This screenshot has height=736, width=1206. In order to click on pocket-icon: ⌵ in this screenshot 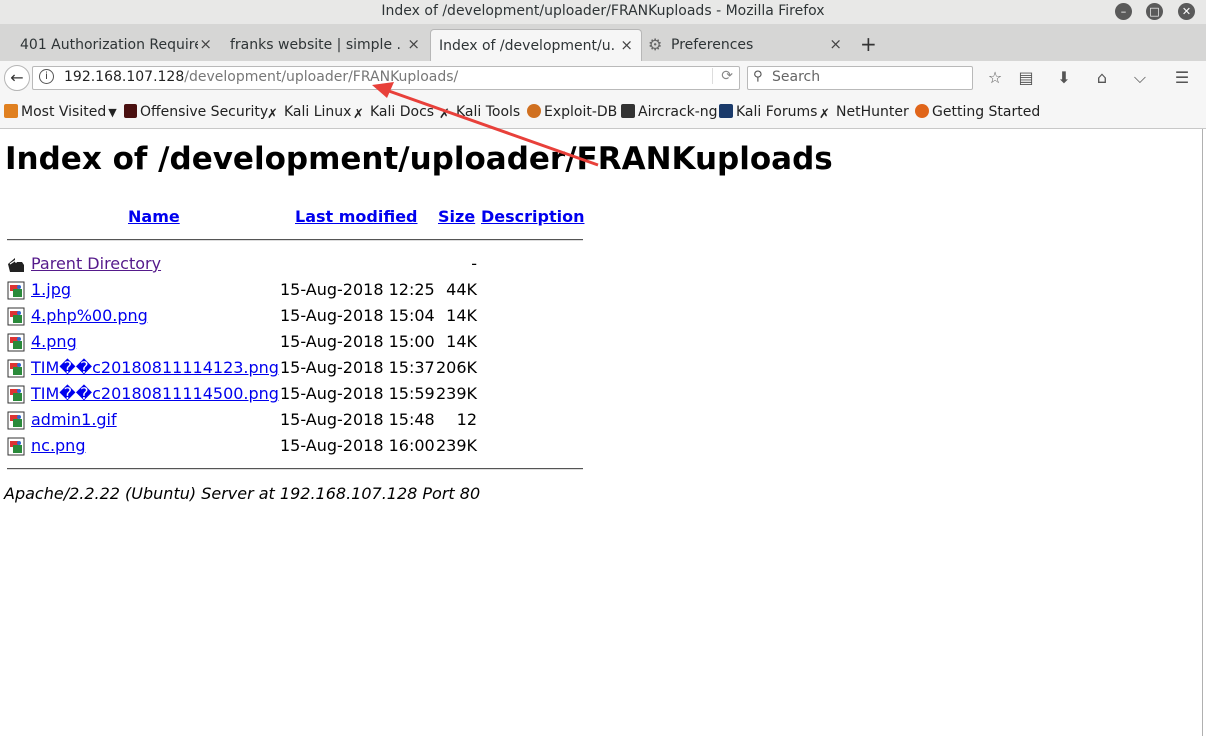, I will do `click(1140, 78)`.